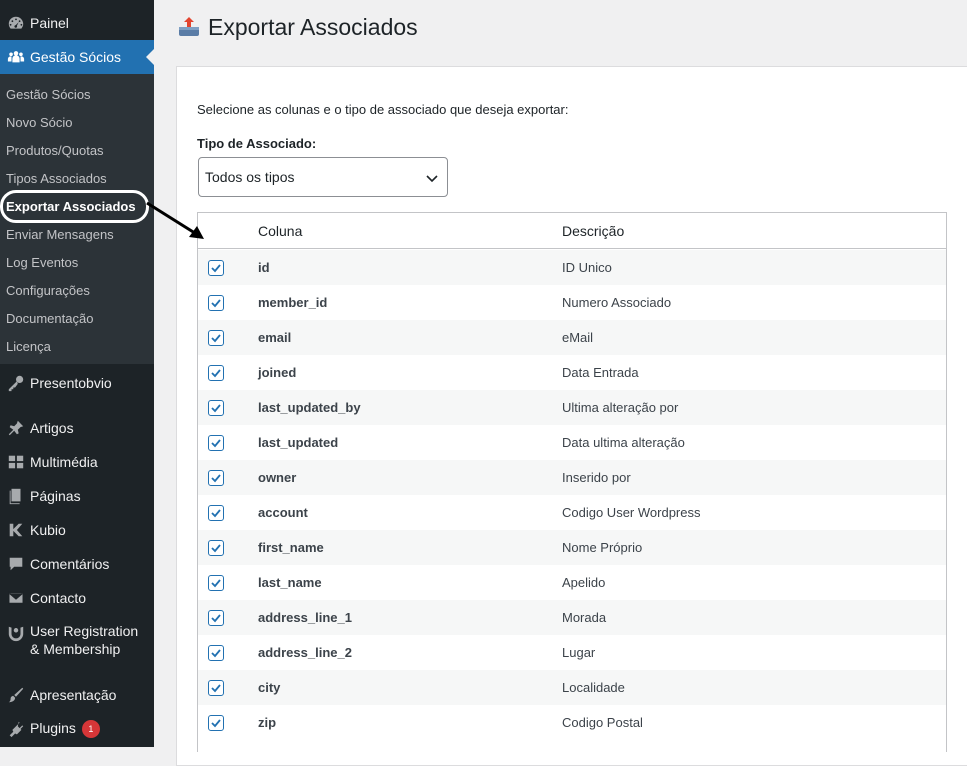 This screenshot has width=967, height=766. What do you see at coordinates (15, 729) in the screenshot?
I see `plugins-icon` at bounding box center [15, 729].